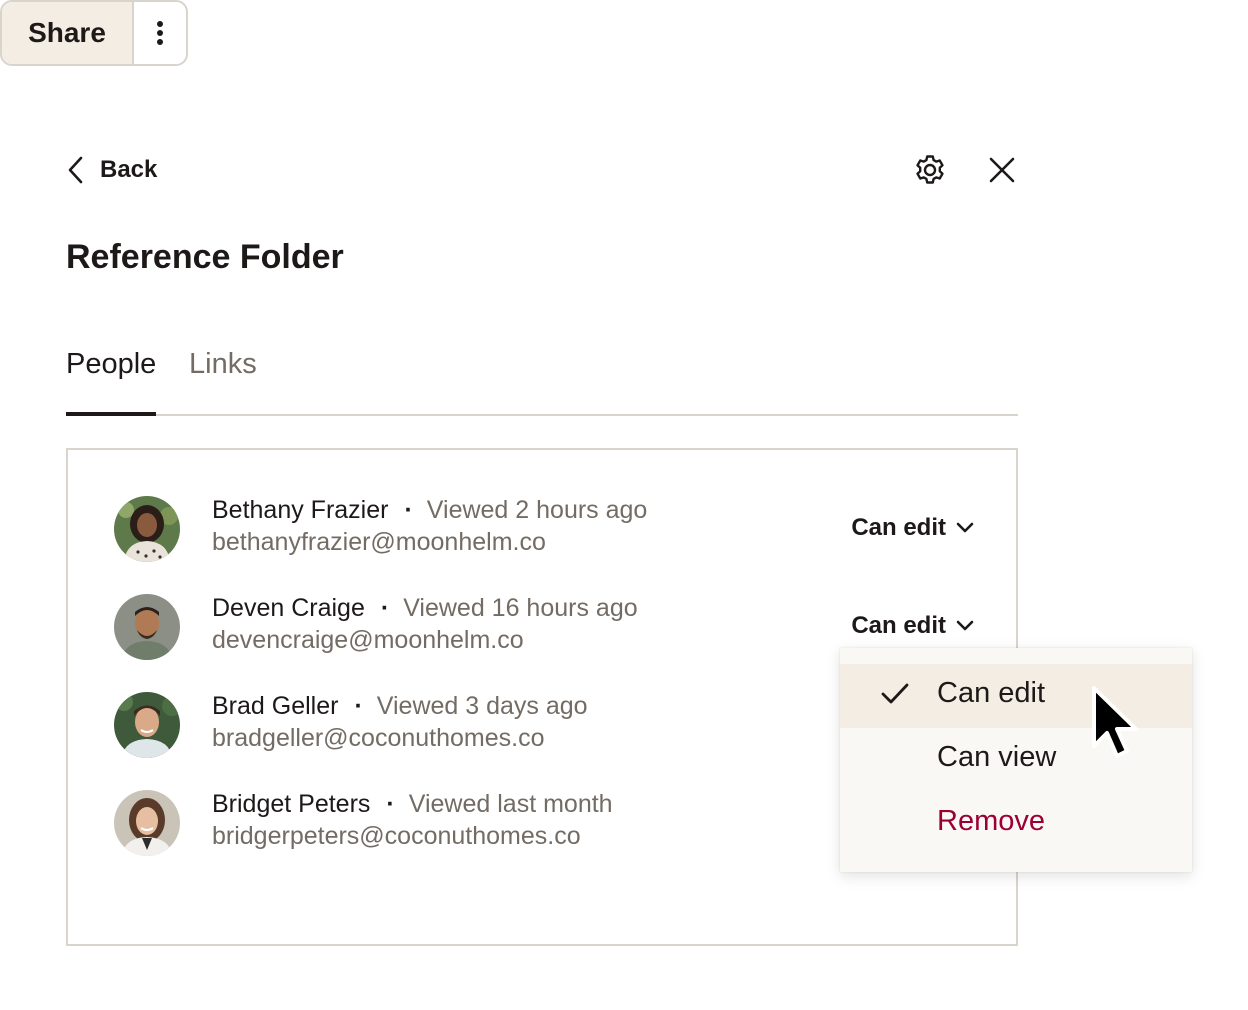 The height and width of the screenshot is (1010, 1248). Describe the element at coordinates (300, 510) in the screenshot. I see `person-name: Bethany Frazier` at that location.